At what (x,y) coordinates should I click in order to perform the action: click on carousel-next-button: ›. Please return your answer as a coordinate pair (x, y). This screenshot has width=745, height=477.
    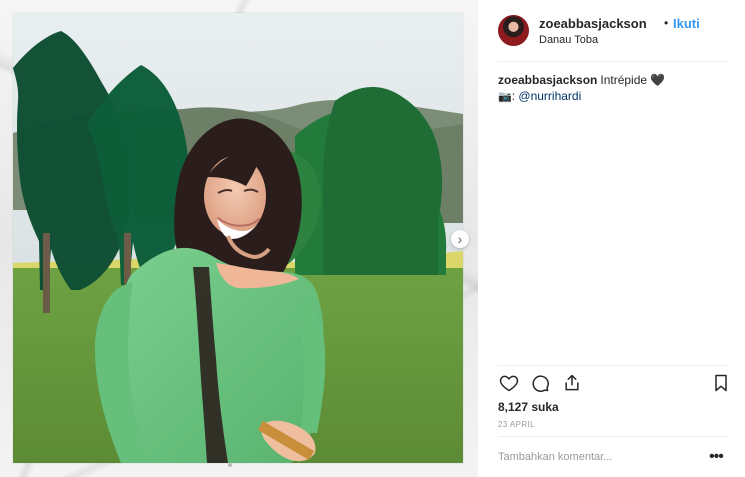
    Looking at the image, I should click on (460, 239).